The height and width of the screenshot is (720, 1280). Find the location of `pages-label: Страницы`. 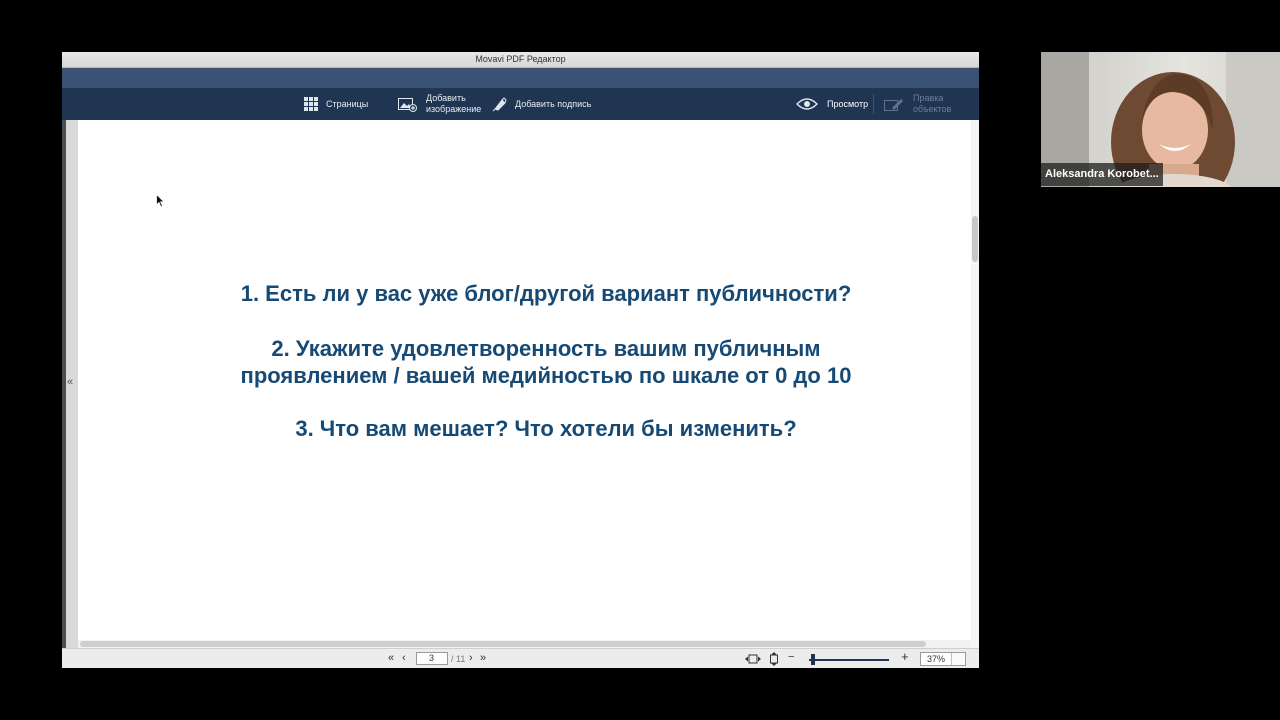

pages-label: Страницы is located at coordinates (347, 104).